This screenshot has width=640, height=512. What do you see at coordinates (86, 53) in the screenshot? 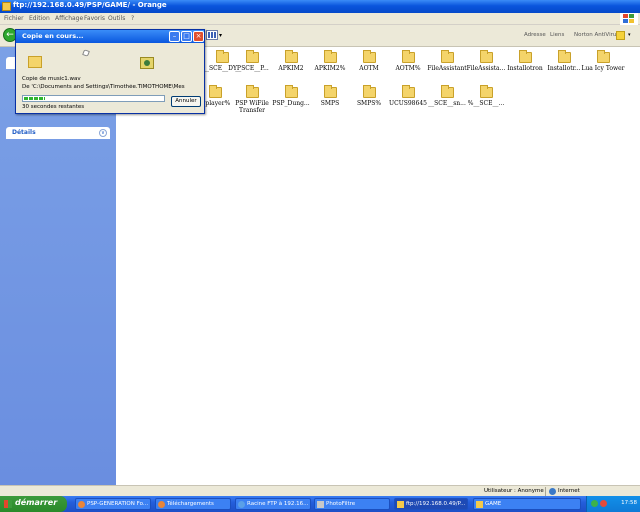
I see `flying-file-icon` at bounding box center [86, 53].